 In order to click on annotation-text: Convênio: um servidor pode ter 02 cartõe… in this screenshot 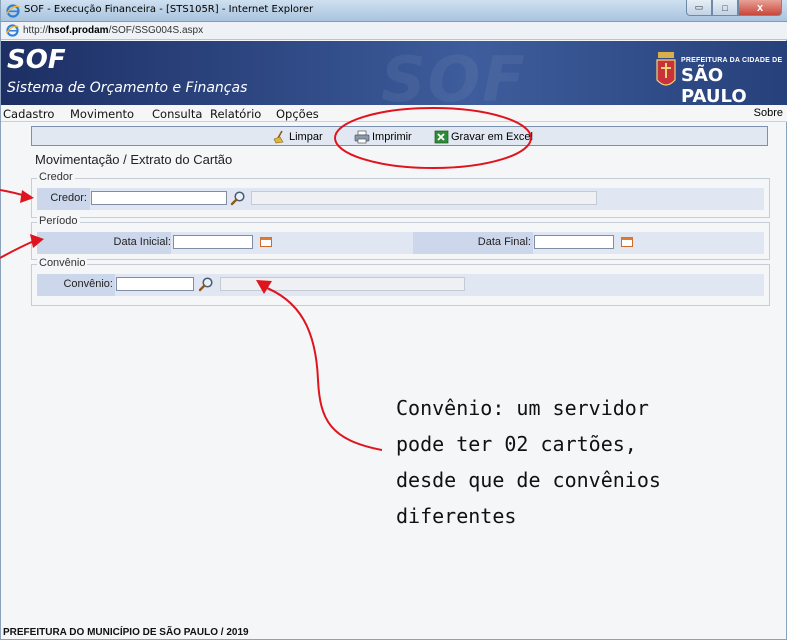, I will do `click(561, 462)`.